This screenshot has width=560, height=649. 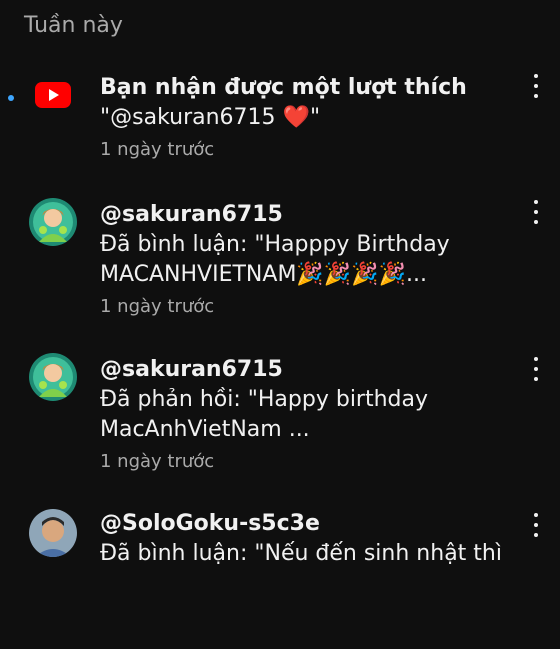 What do you see at coordinates (264, 399) in the screenshot?
I see `notification-body-line-1: Đã phản hồi: "Happy birthday` at bounding box center [264, 399].